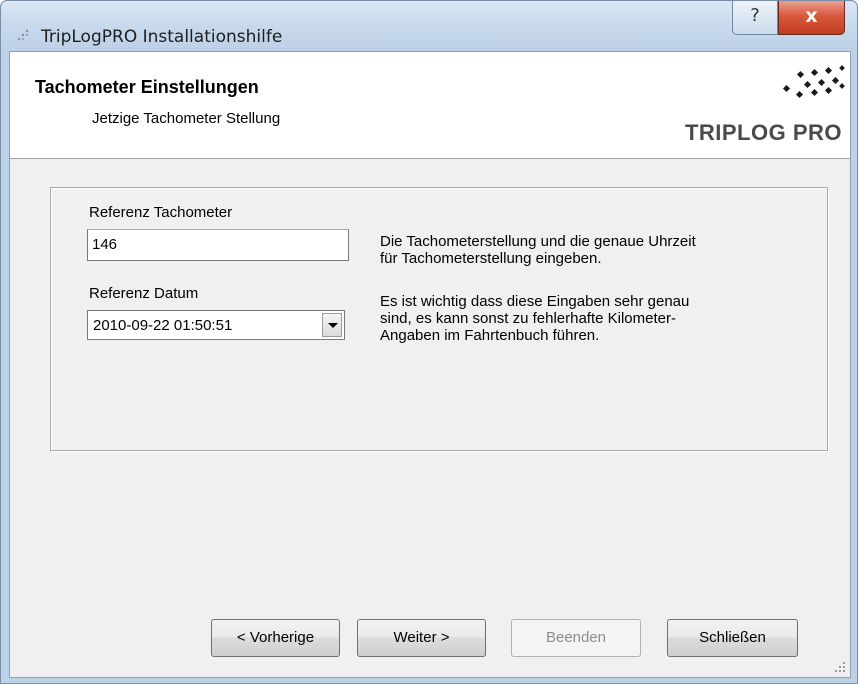 The width and height of the screenshot is (858, 684). Describe the element at coordinates (763, 132) in the screenshot. I see `brand-name: TRIPLOG PRO` at that location.